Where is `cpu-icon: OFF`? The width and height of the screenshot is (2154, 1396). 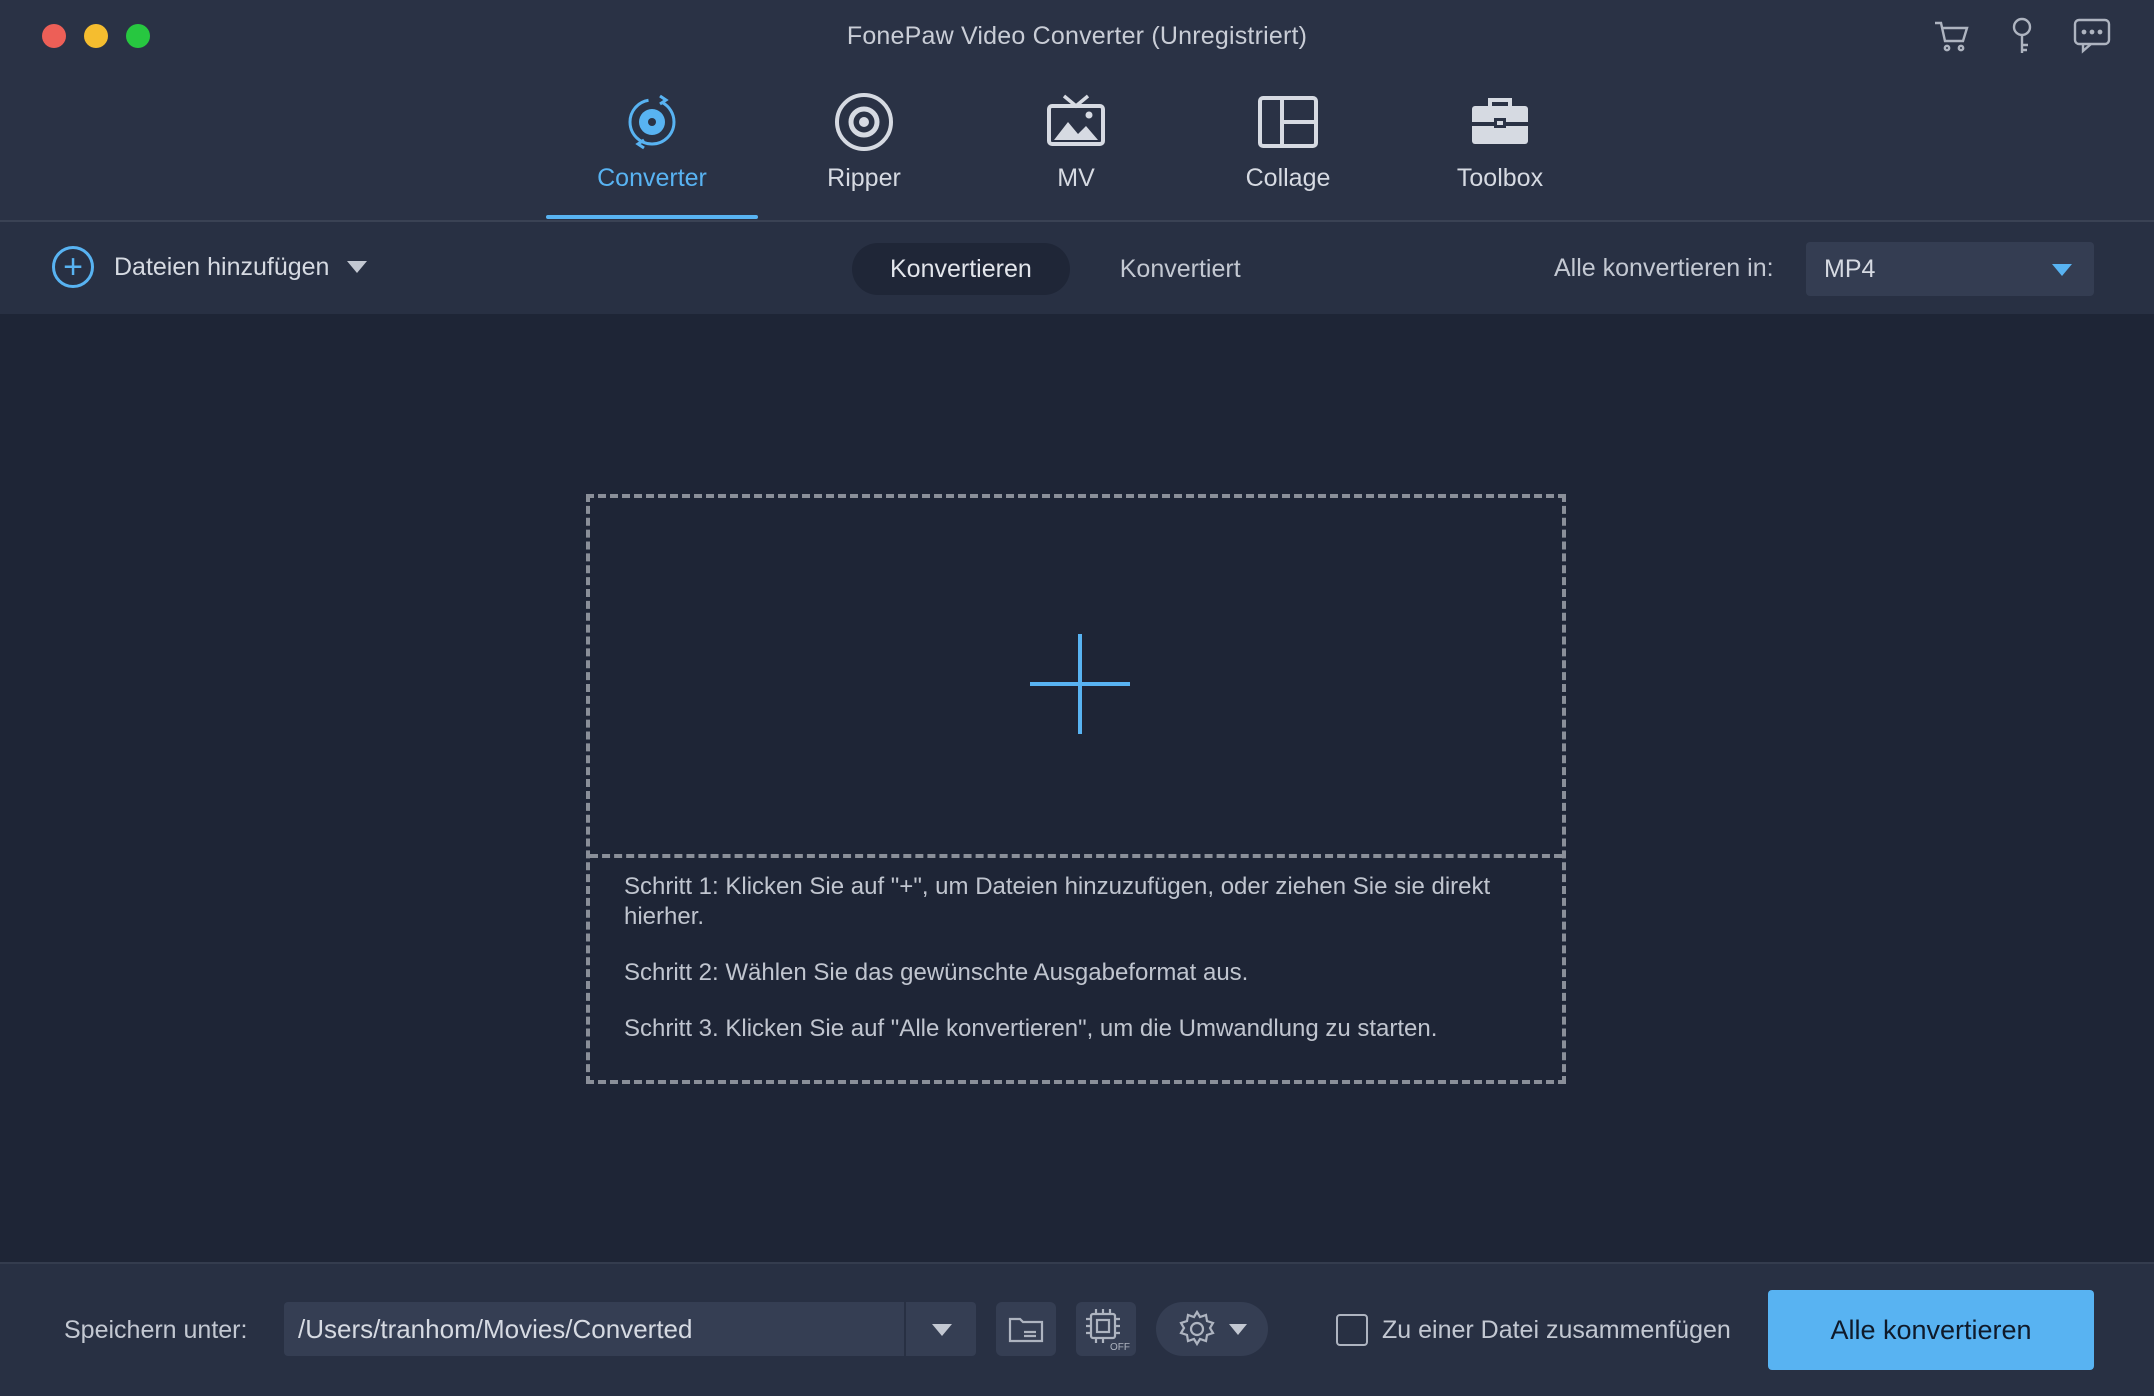 cpu-icon: OFF is located at coordinates (1108, 1330).